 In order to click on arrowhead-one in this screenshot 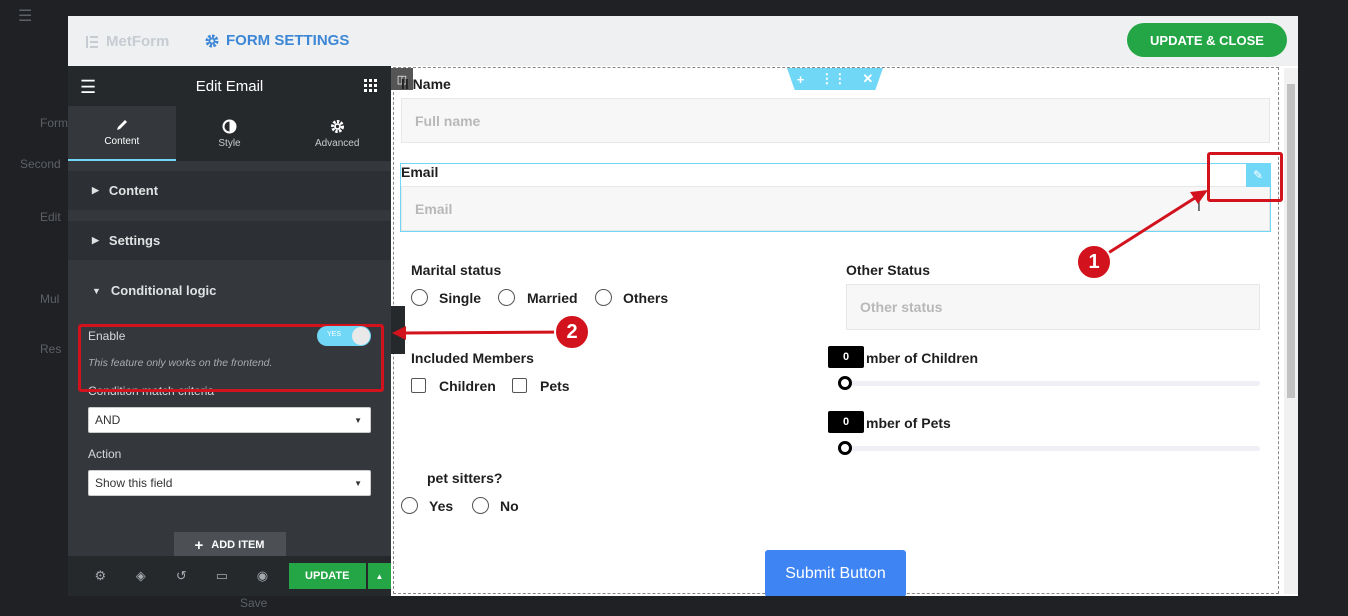, I will do `click(1199, 197)`.